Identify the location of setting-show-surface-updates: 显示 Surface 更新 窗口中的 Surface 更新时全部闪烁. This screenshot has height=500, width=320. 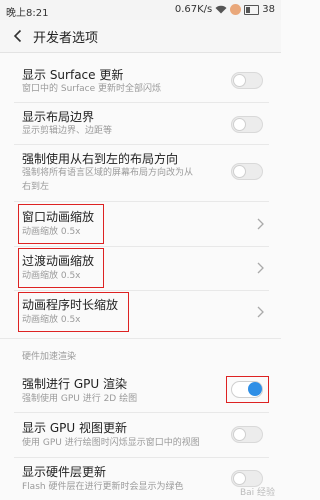
(140, 82).